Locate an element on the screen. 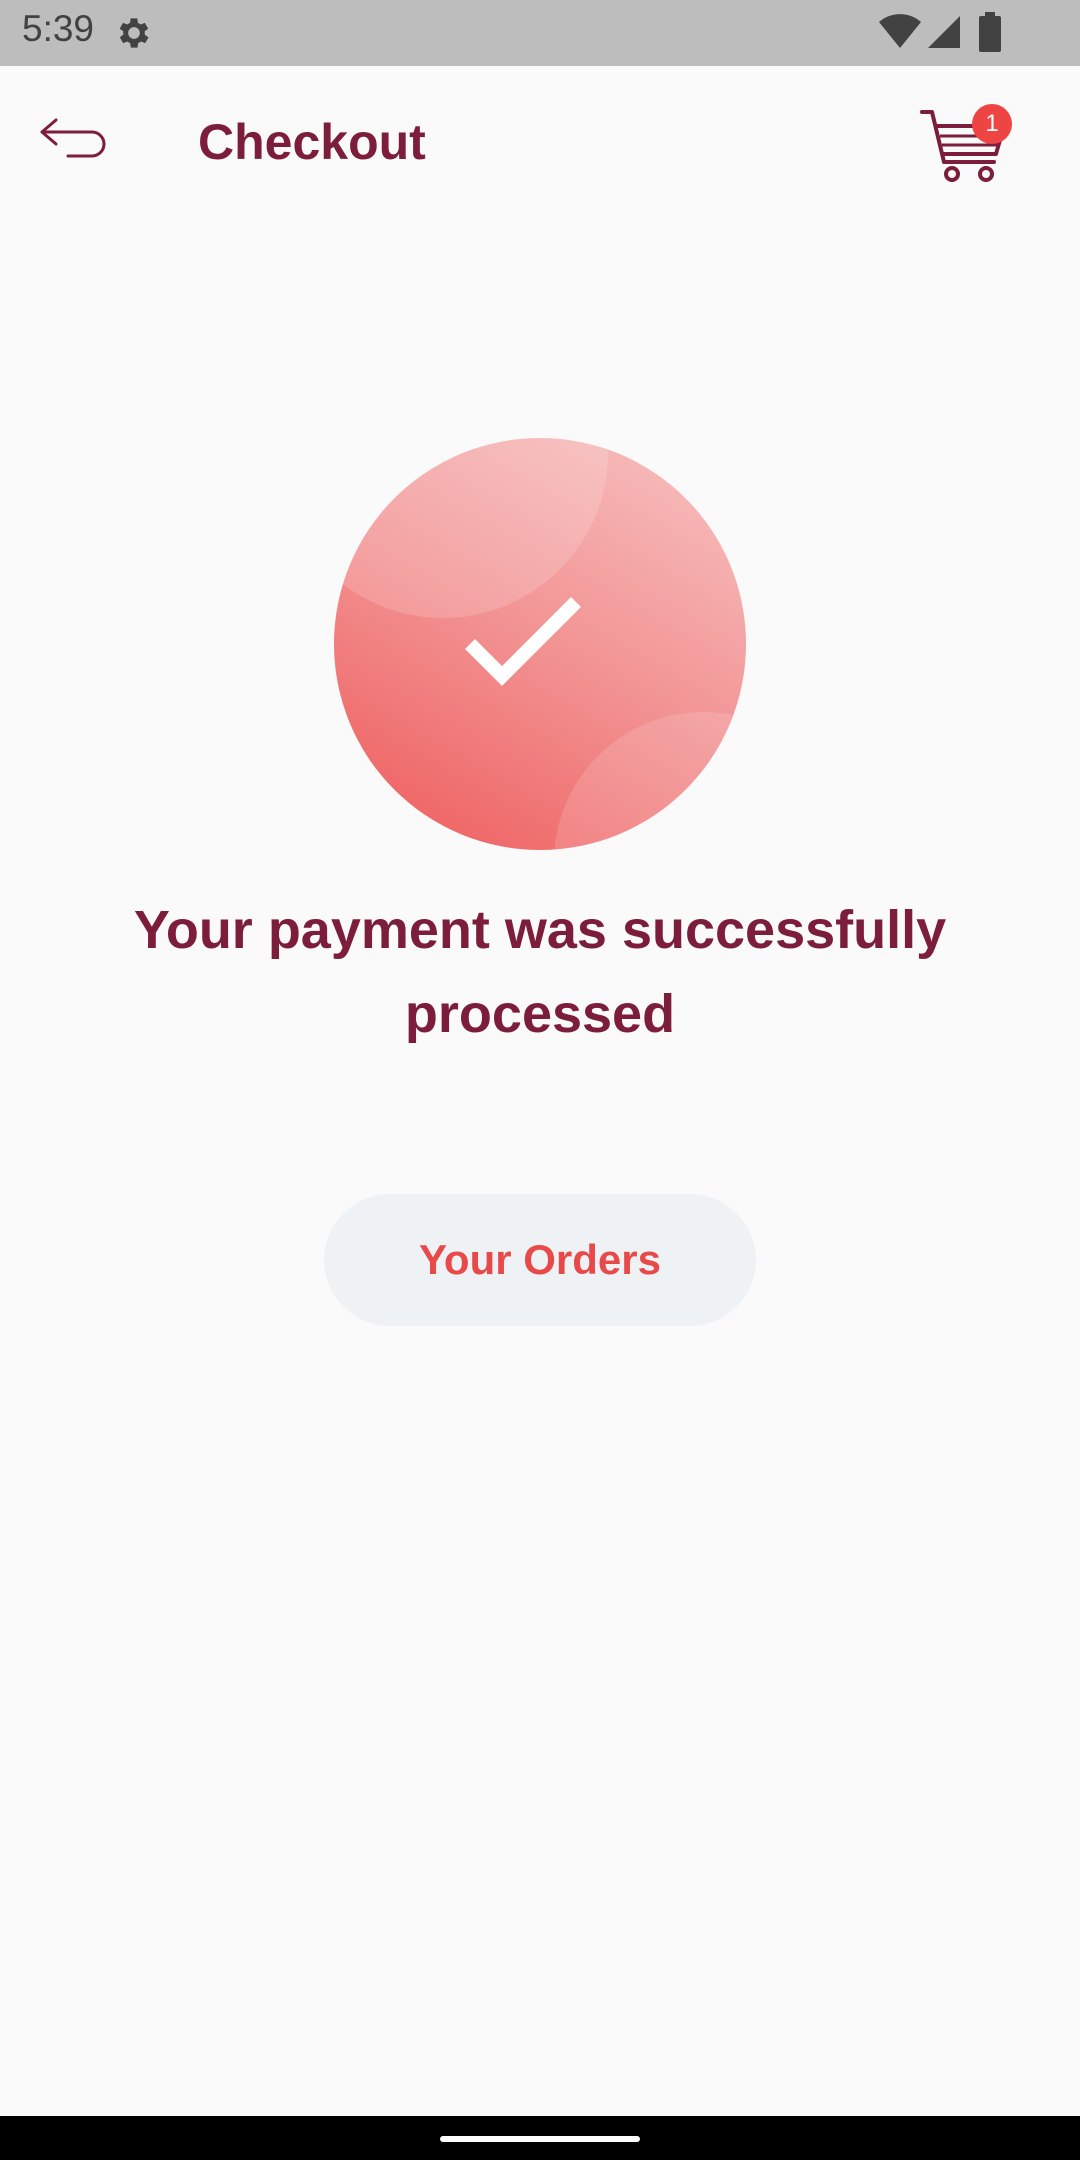 The image size is (1080, 2160). status-time: 5:39 is located at coordinates (58, 28).